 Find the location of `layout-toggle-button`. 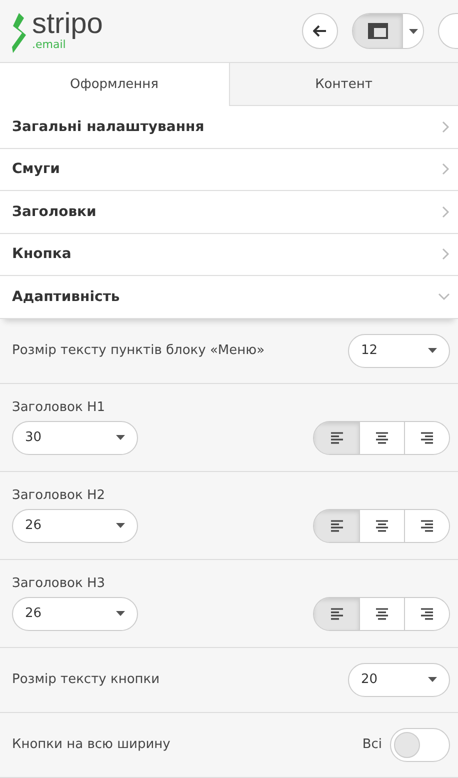

layout-toggle-button is located at coordinates (378, 31).